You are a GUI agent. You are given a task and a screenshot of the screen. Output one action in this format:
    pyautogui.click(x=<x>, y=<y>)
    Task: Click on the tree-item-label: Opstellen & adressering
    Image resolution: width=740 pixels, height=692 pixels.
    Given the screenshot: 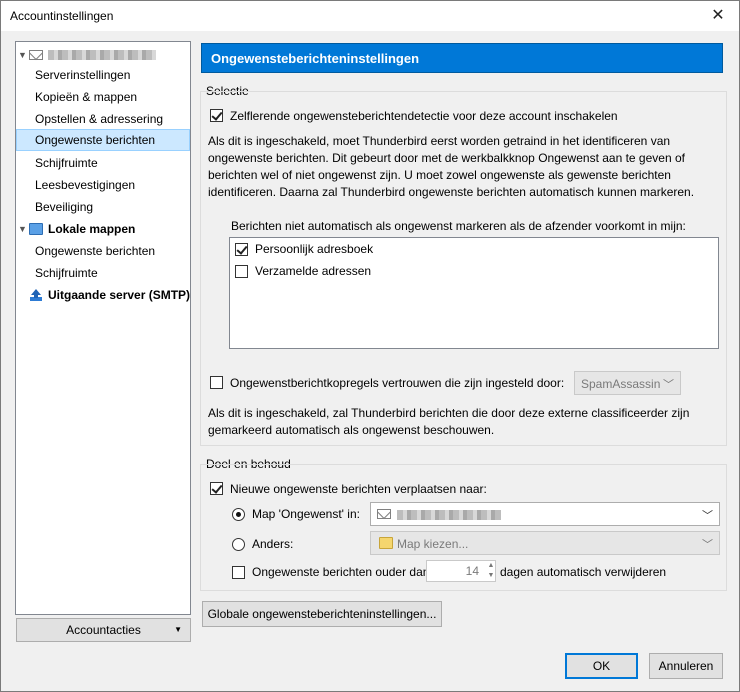 What is the action you would take?
    pyautogui.click(x=99, y=119)
    